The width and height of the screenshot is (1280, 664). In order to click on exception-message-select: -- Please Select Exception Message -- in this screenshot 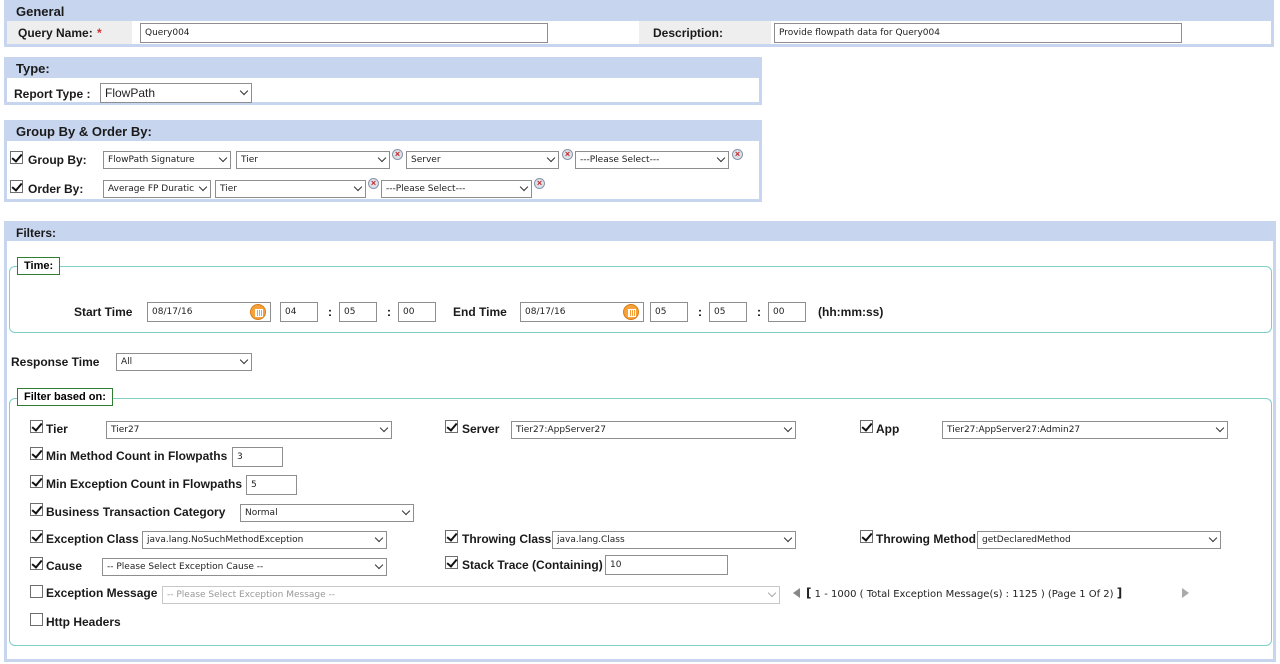, I will do `click(471, 595)`.